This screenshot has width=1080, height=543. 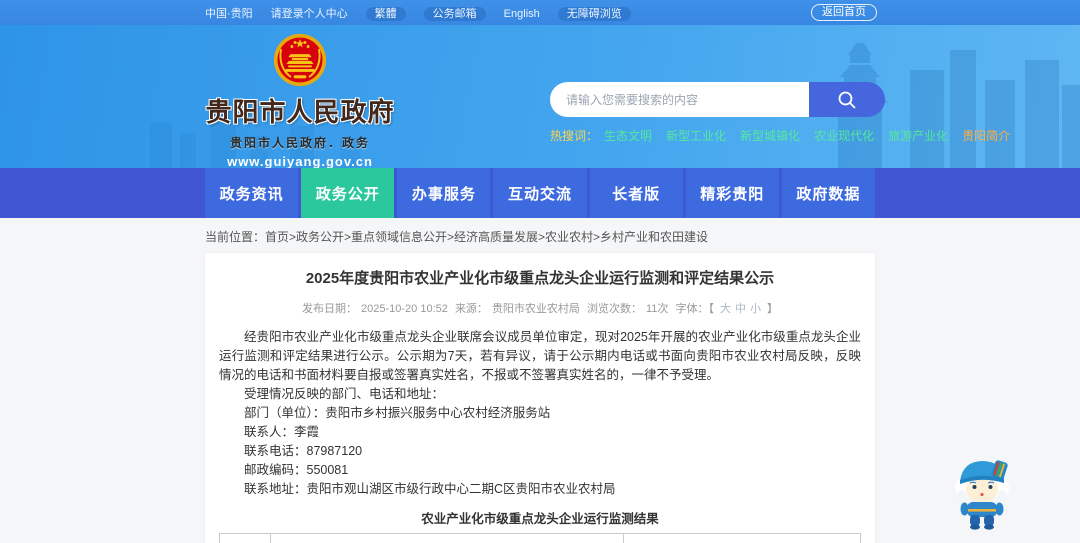 What do you see at coordinates (404, 309) in the screenshot?
I see `publish-date: 2025-10-20 10:52` at bounding box center [404, 309].